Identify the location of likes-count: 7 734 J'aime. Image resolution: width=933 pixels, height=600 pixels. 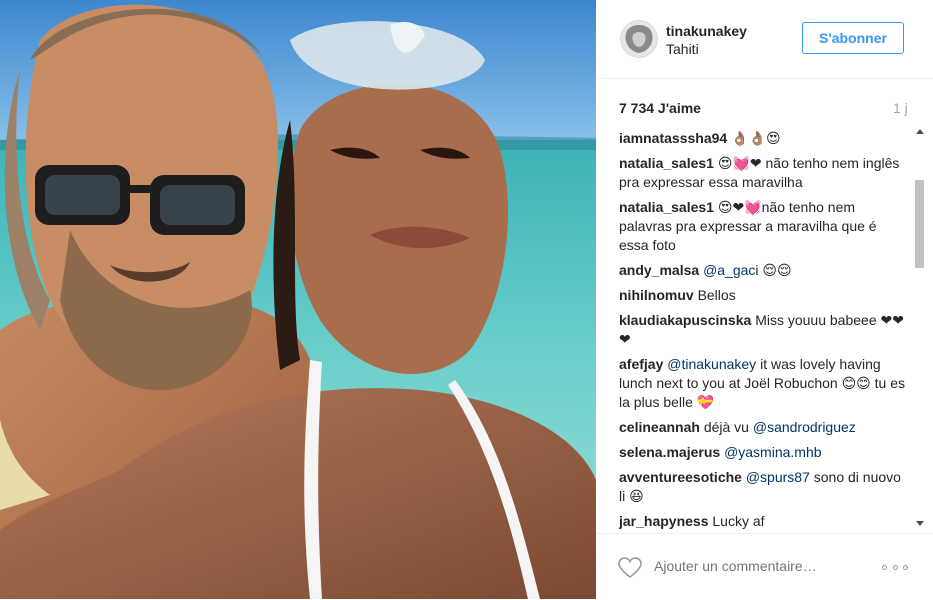
(660, 108).